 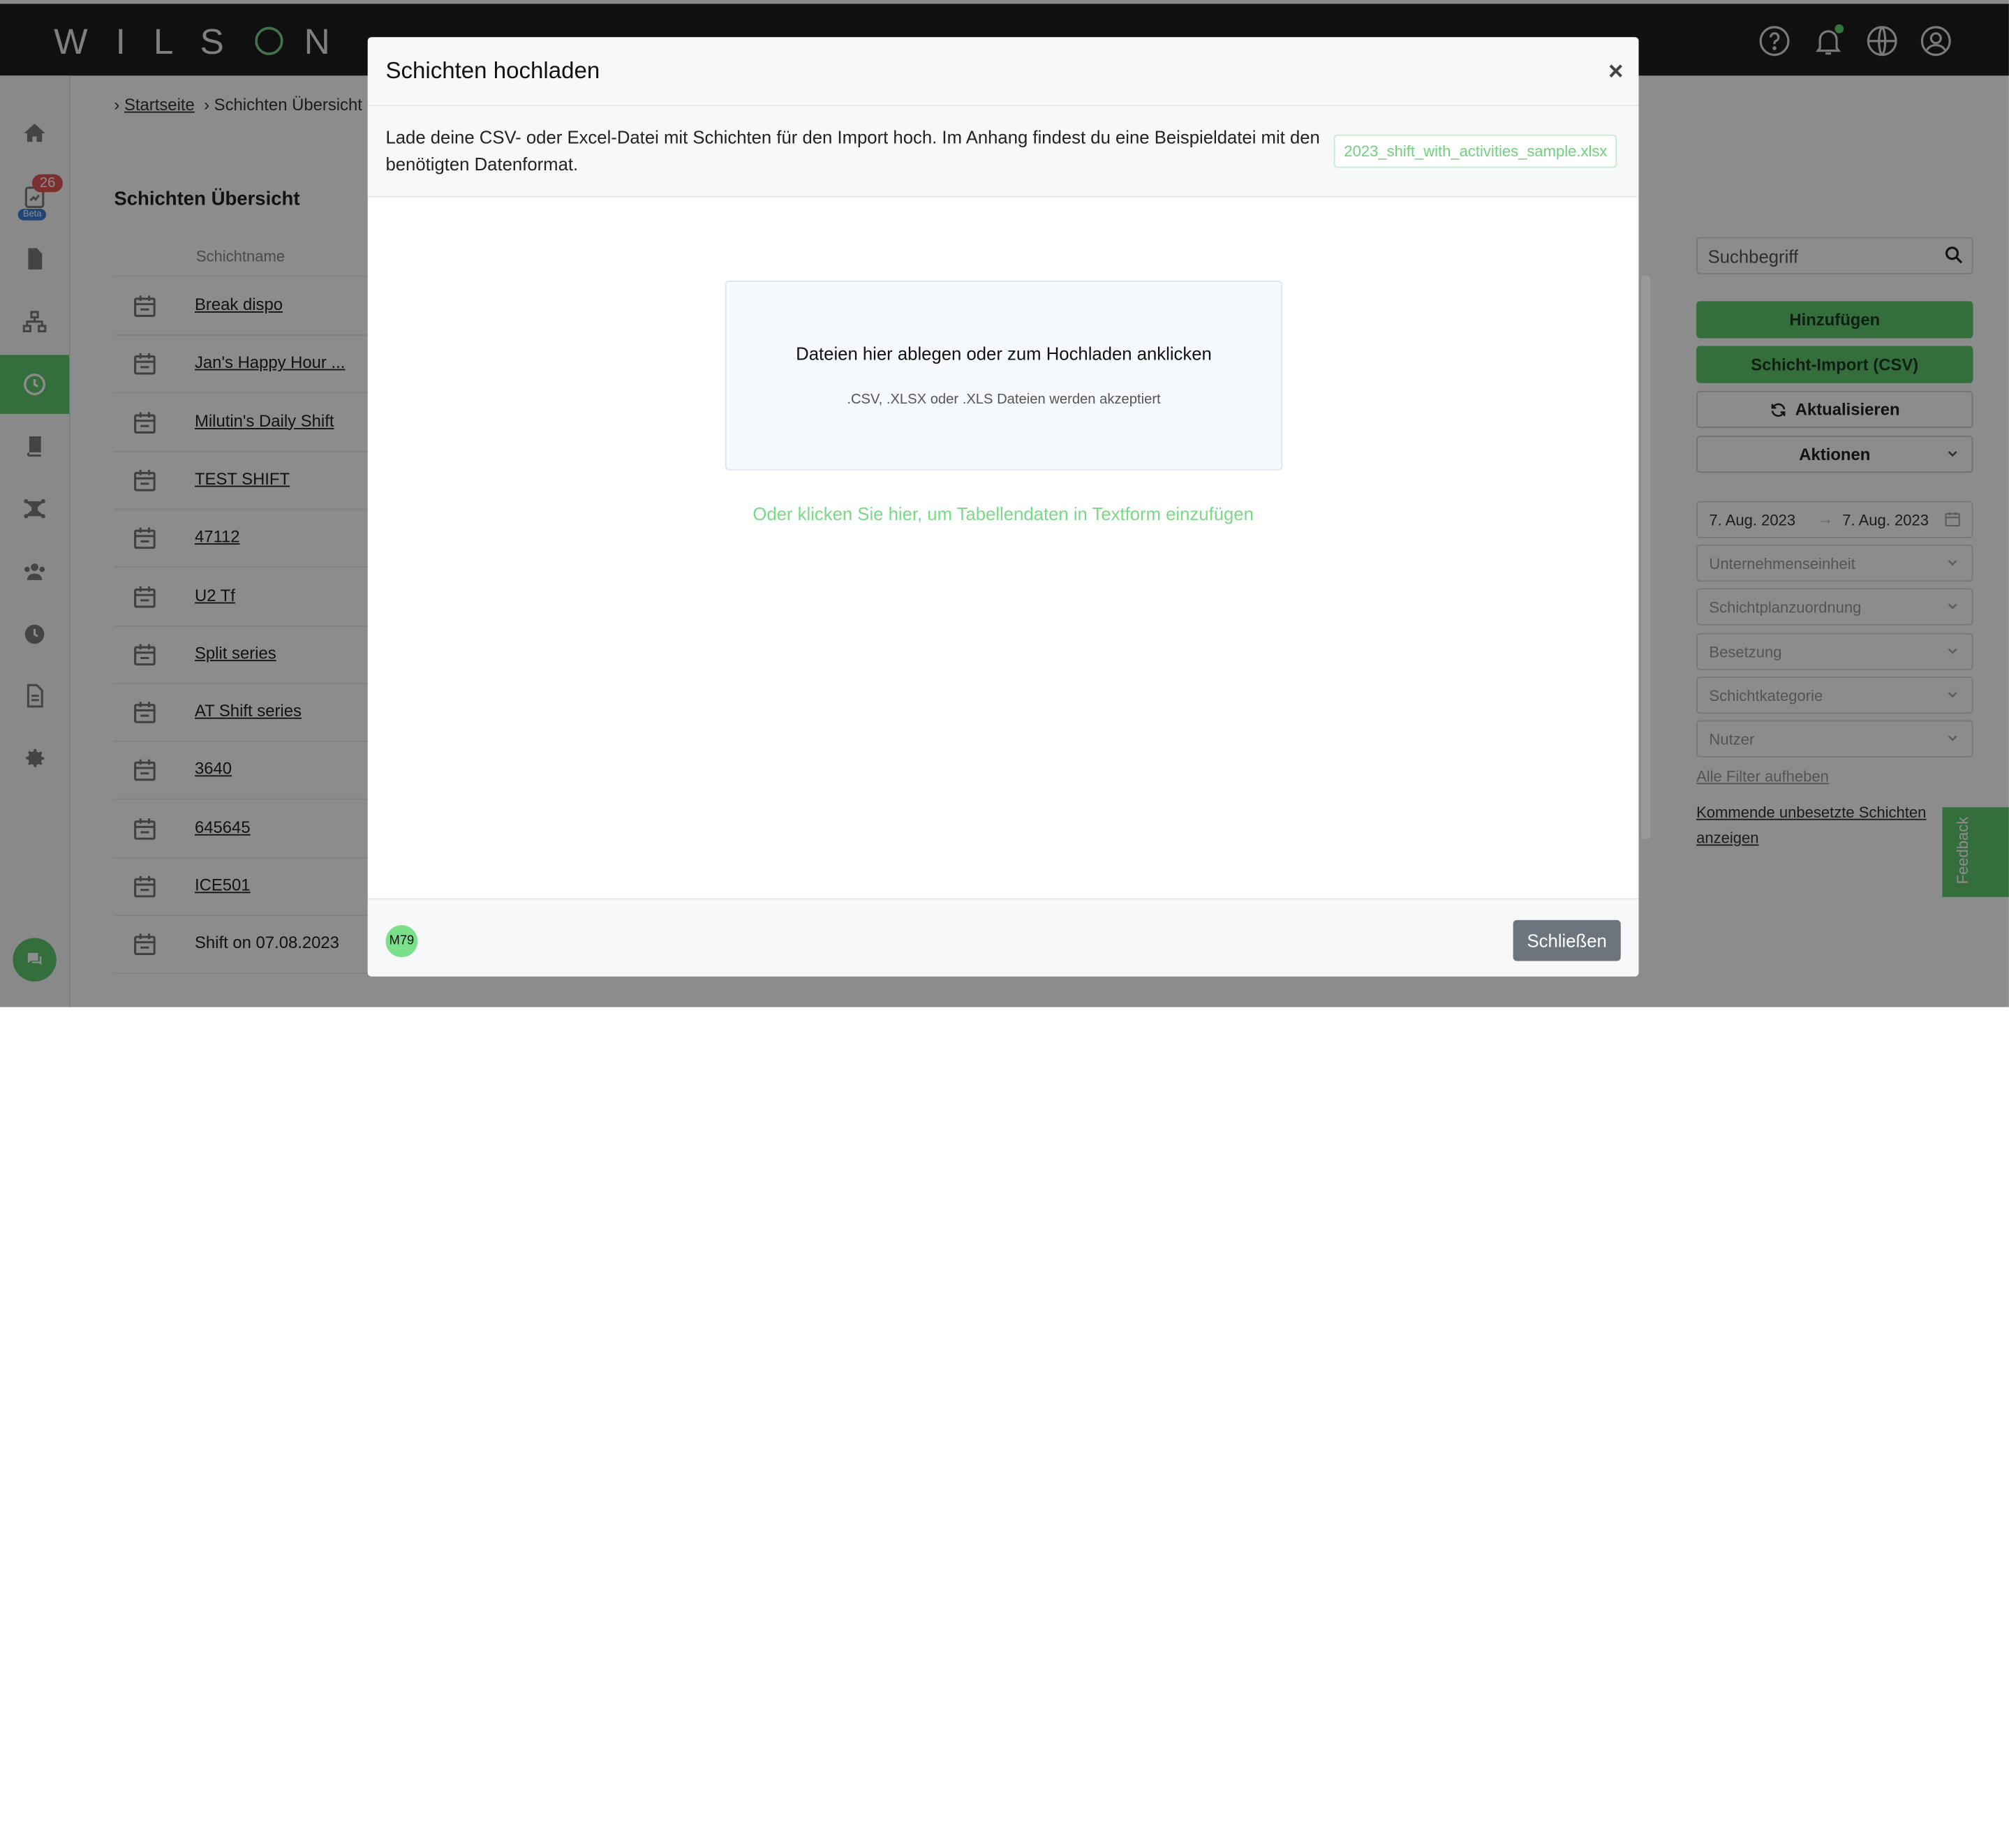 I want to click on close-button: Schließen, so click(x=1567, y=940).